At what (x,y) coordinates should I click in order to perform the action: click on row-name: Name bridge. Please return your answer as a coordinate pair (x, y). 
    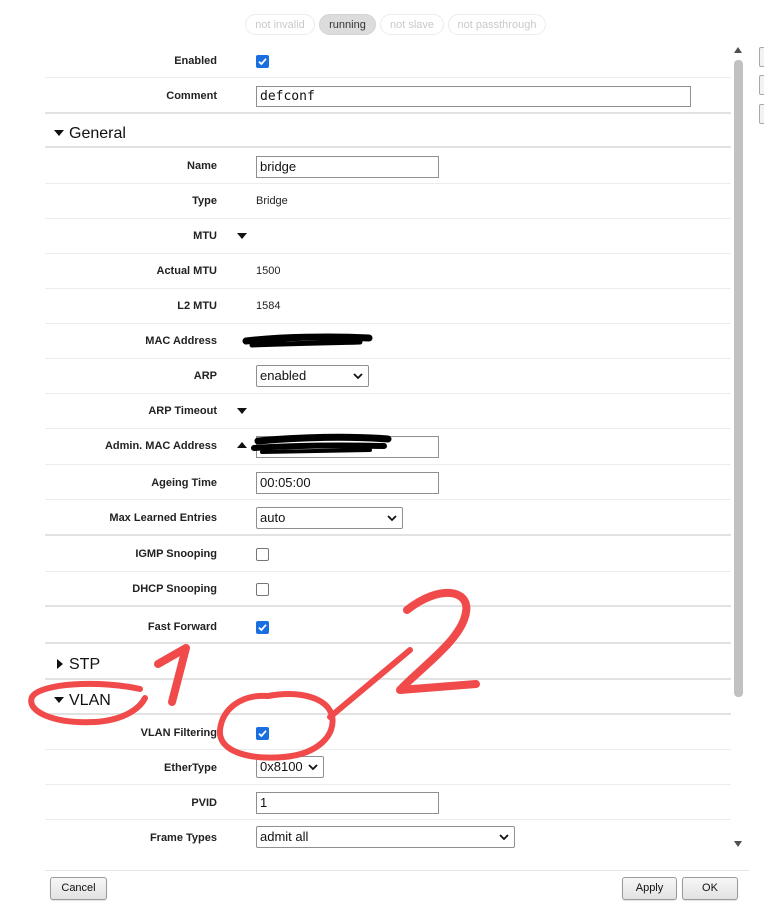
    Looking at the image, I should click on (388, 166).